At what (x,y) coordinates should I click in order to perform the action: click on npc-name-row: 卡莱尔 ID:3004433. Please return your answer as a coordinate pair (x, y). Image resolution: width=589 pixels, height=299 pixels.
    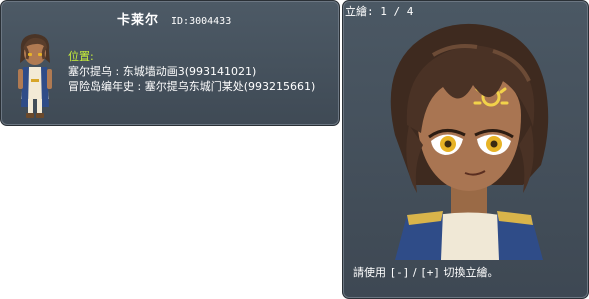
    Looking at the image, I should click on (174, 18).